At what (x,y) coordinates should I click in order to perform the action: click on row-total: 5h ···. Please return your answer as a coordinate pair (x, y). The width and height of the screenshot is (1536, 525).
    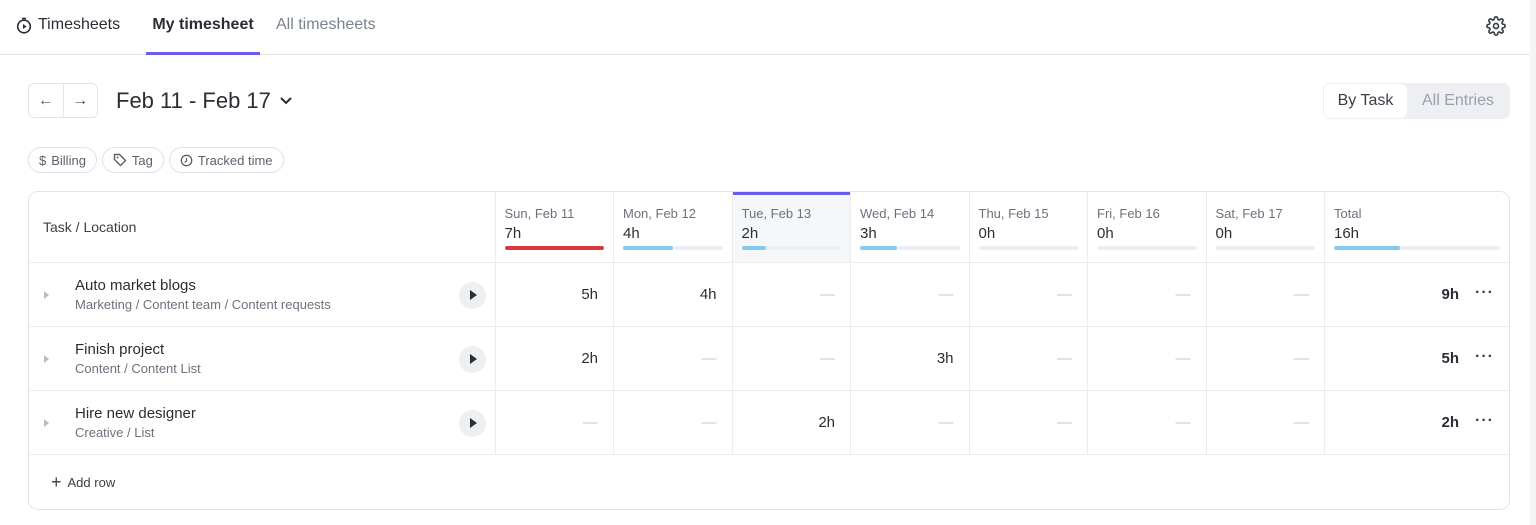
    Looking at the image, I should click on (1416, 358).